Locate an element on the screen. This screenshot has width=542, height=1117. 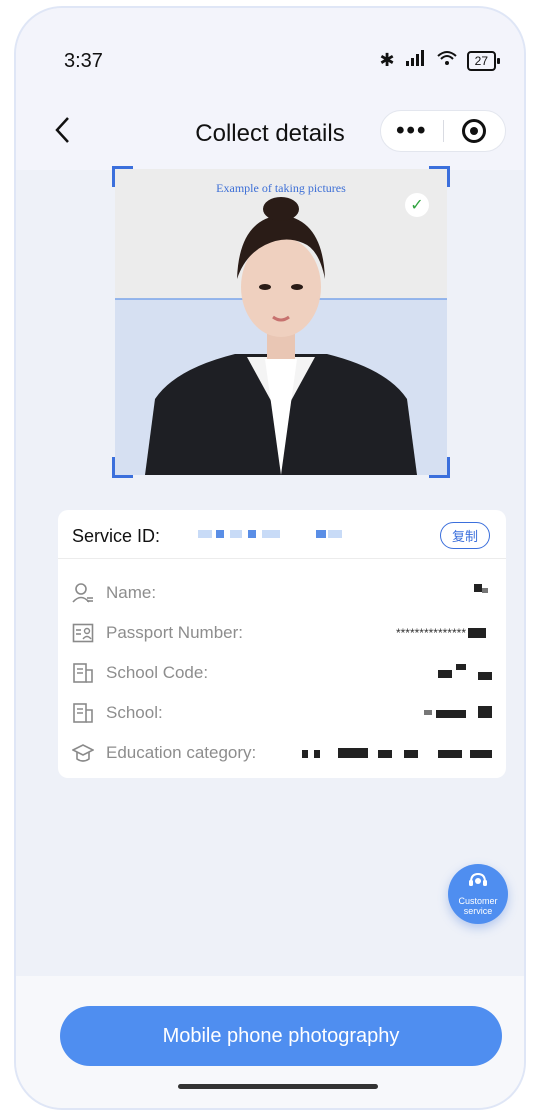
copy-button: 复制 is located at coordinates (464, 535).